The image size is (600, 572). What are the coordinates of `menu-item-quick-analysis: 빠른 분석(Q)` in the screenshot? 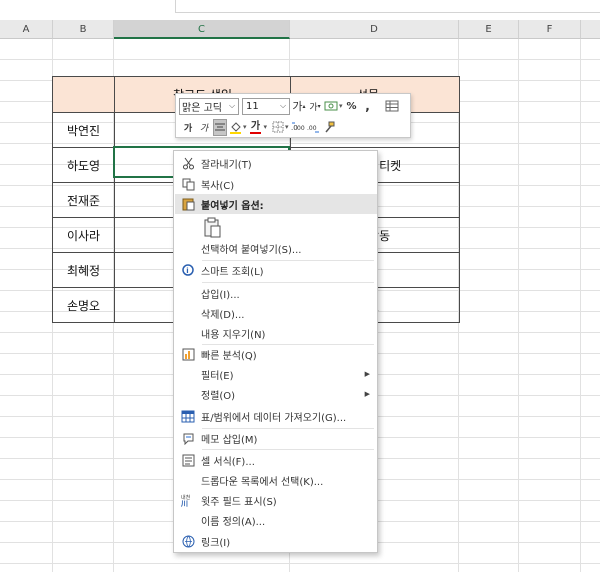 It's located at (276, 354).